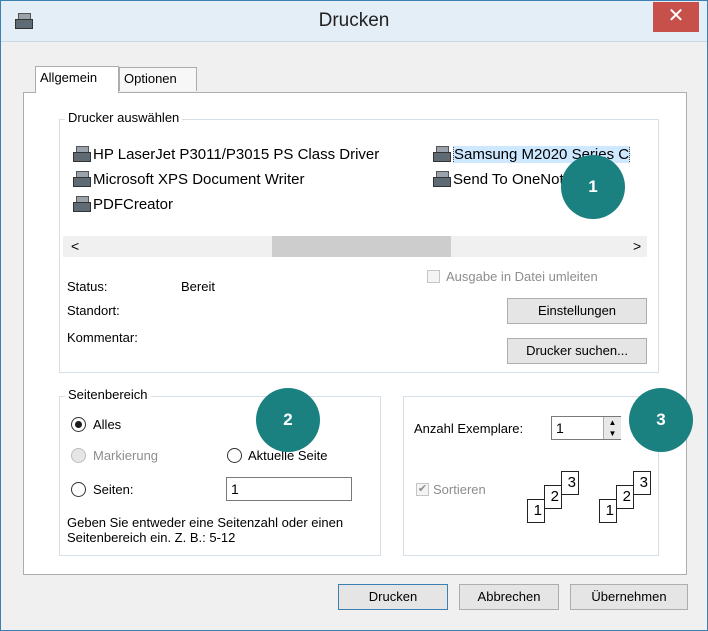 This screenshot has width=708, height=631. I want to click on tab-optionen: Optionen, so click(158, 79).